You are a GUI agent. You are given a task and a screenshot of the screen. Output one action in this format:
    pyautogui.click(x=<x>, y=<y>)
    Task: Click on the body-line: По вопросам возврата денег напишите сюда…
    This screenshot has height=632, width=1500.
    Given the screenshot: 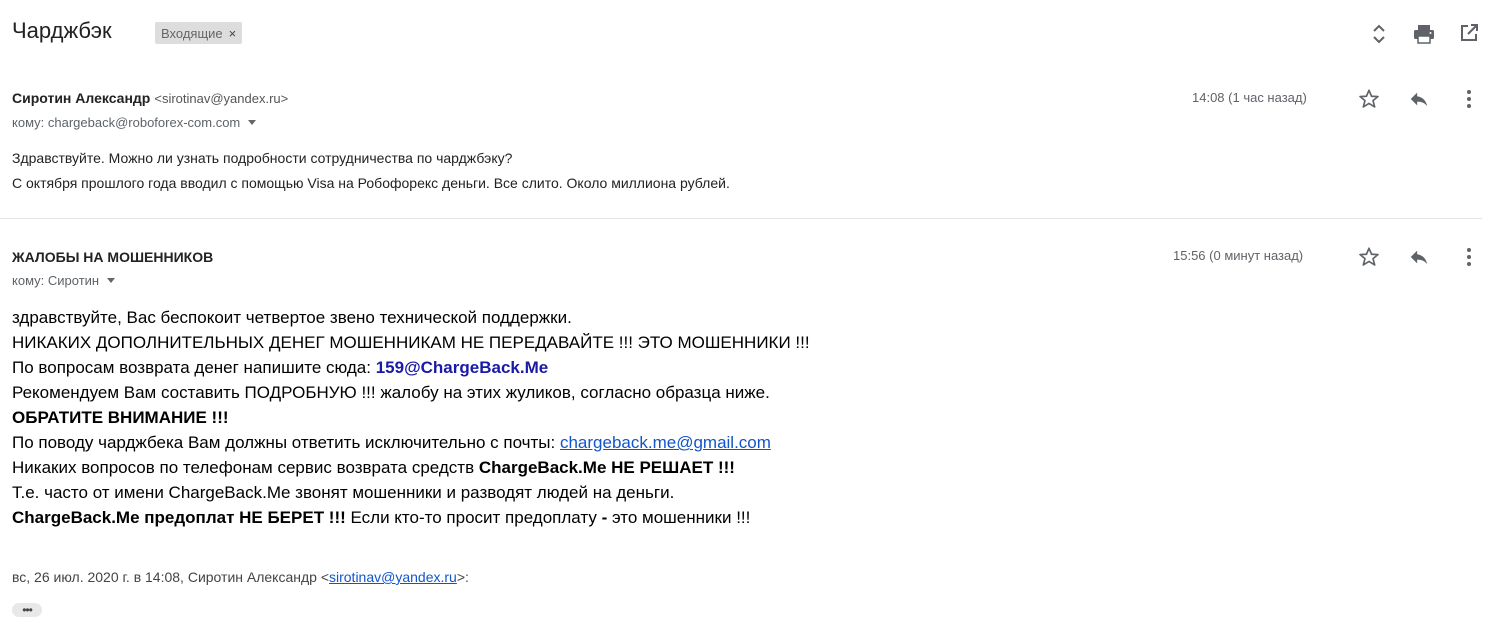 What is the action you would take?
    pyautogui.click(x=411, y=367)
    